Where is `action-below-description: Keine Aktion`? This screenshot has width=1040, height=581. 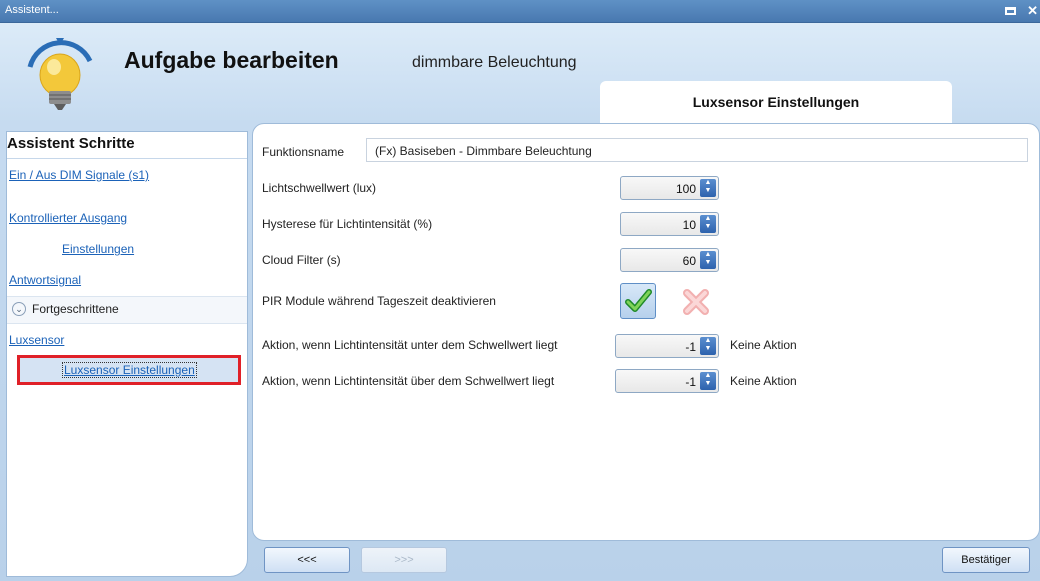 action-below-description: Keine Aktion is located at coordinates (763, 345).